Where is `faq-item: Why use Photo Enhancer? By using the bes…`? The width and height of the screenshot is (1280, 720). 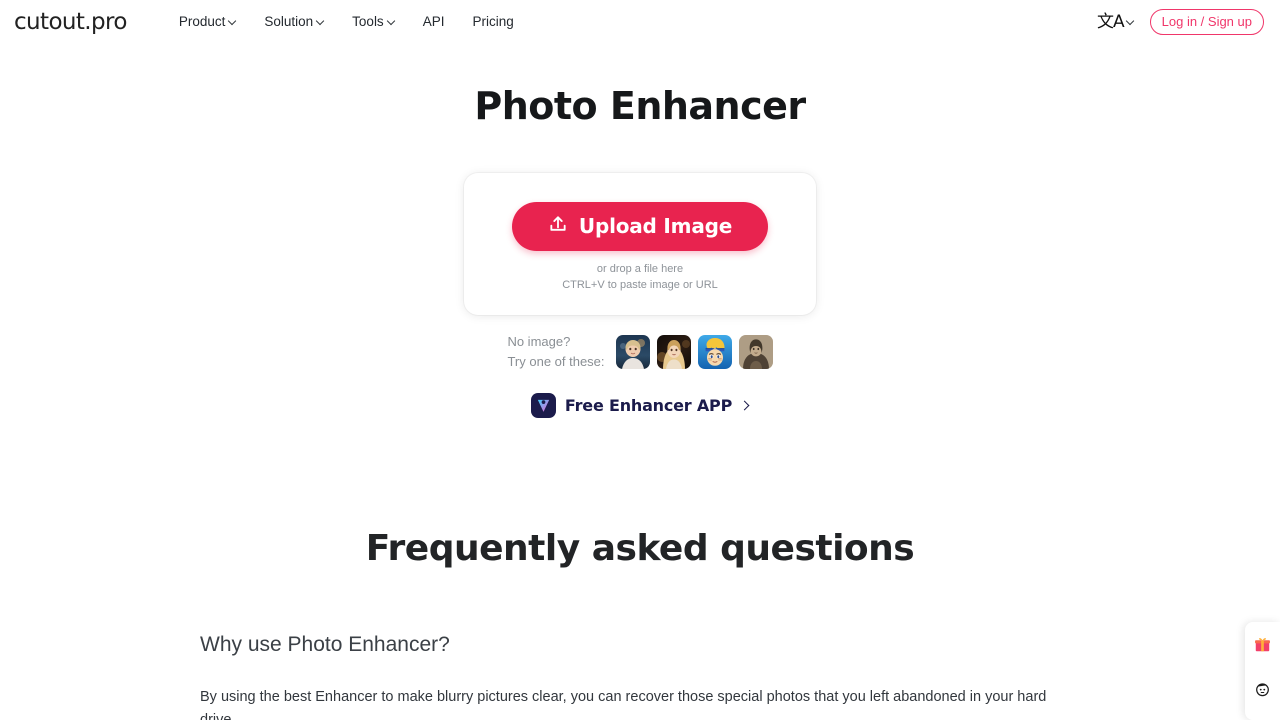 faq-item: Why use Photo Enhancer? By using the bes… is located at coordinates (642, 675).